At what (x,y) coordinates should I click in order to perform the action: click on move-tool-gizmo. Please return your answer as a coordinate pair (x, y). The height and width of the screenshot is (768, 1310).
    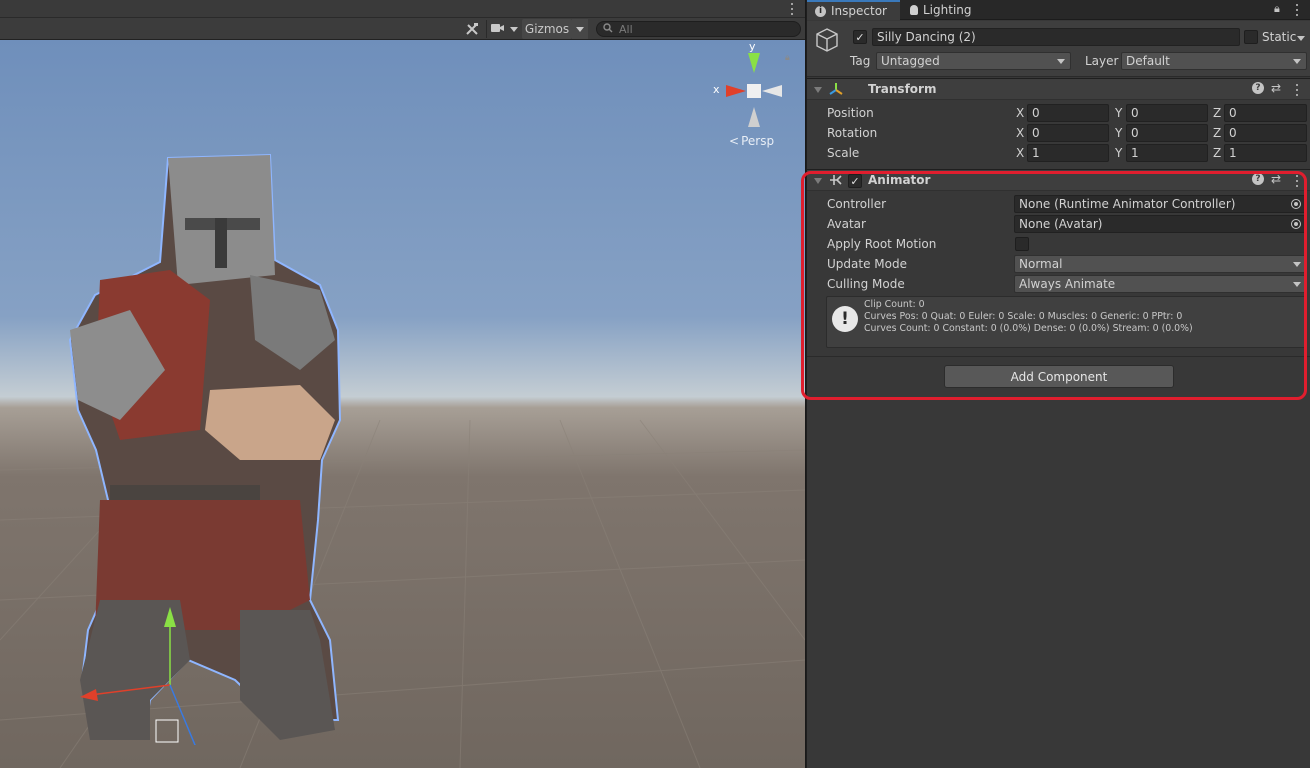
    Looking at the image, I should click on (150, 675).